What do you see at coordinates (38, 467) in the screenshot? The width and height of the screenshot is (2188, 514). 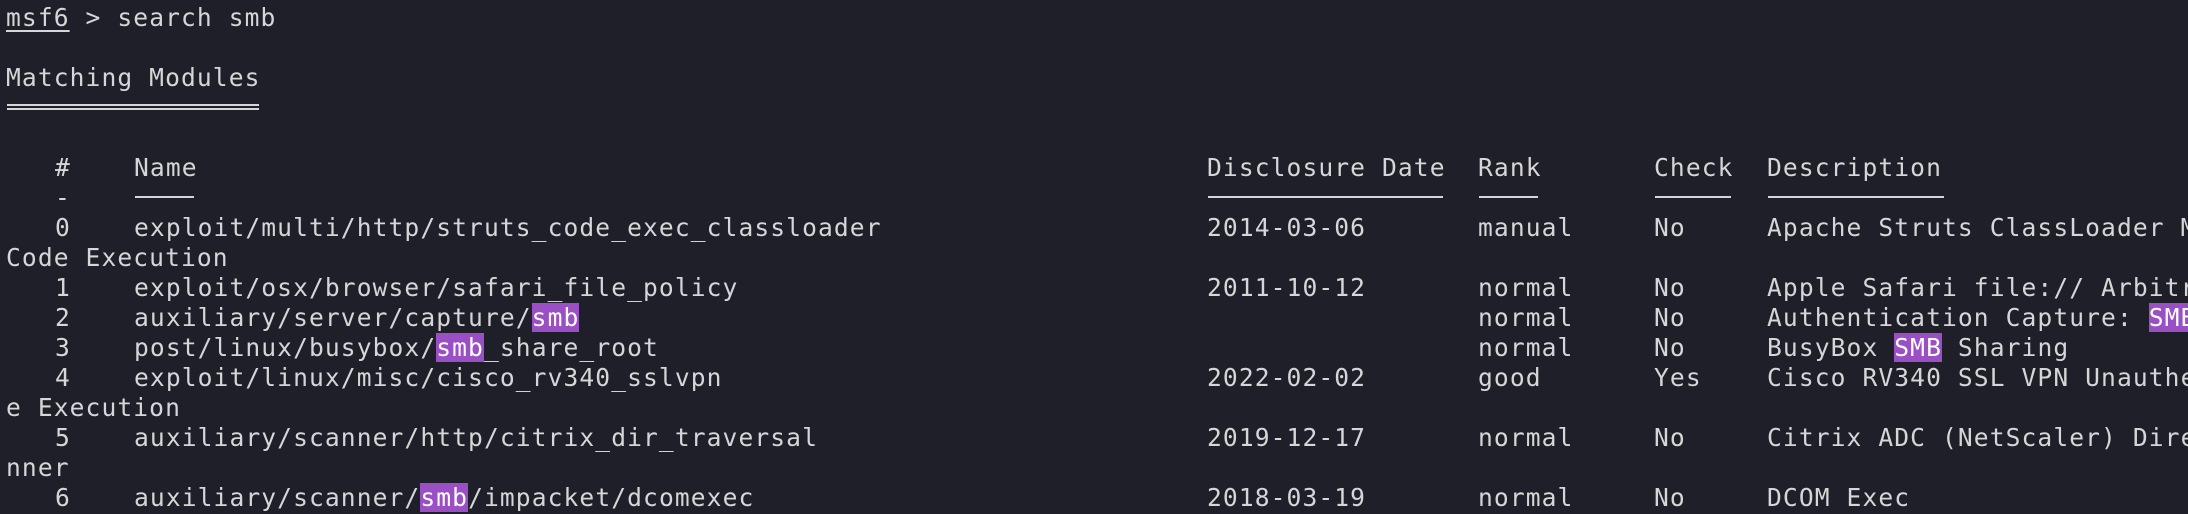 I see `row-5-description-wrap: nner` at bounding box center [38, 467].